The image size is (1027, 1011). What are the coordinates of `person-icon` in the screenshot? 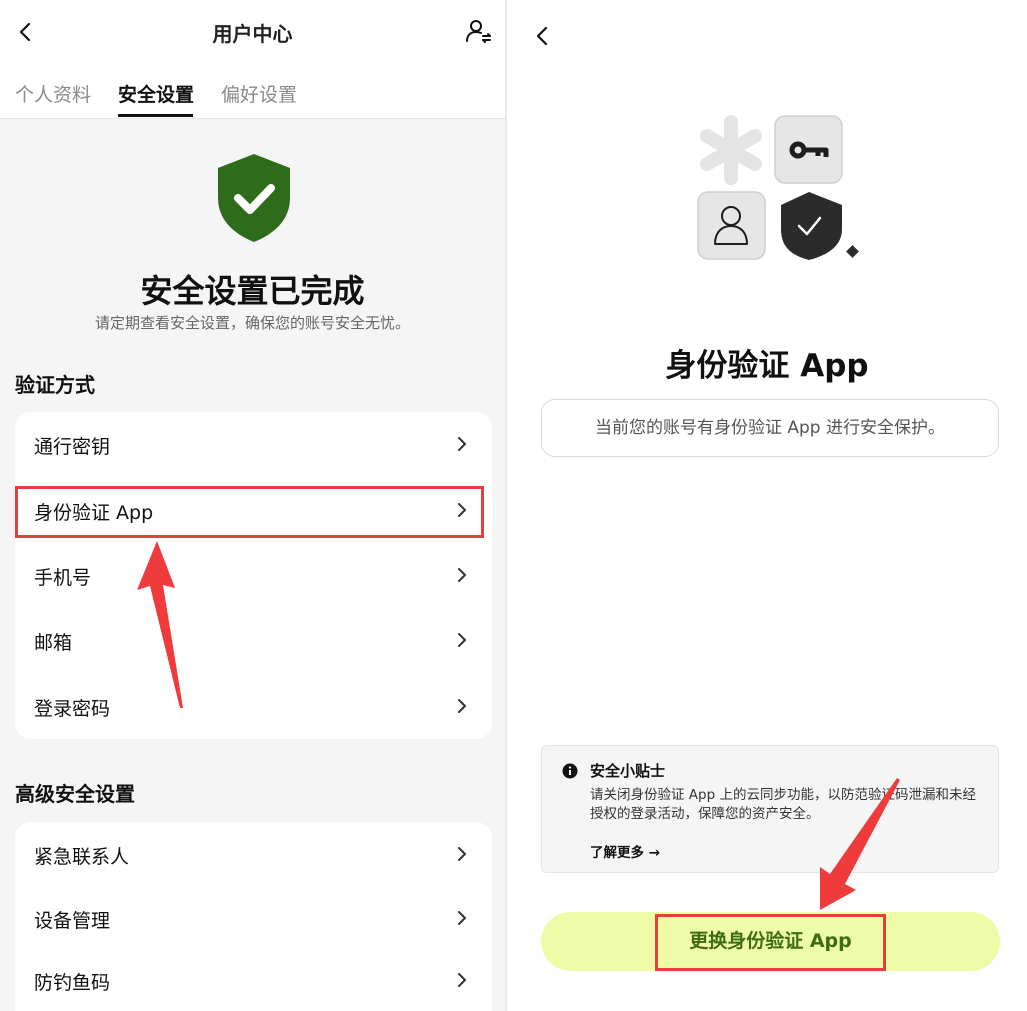 It's located at (731, 225).